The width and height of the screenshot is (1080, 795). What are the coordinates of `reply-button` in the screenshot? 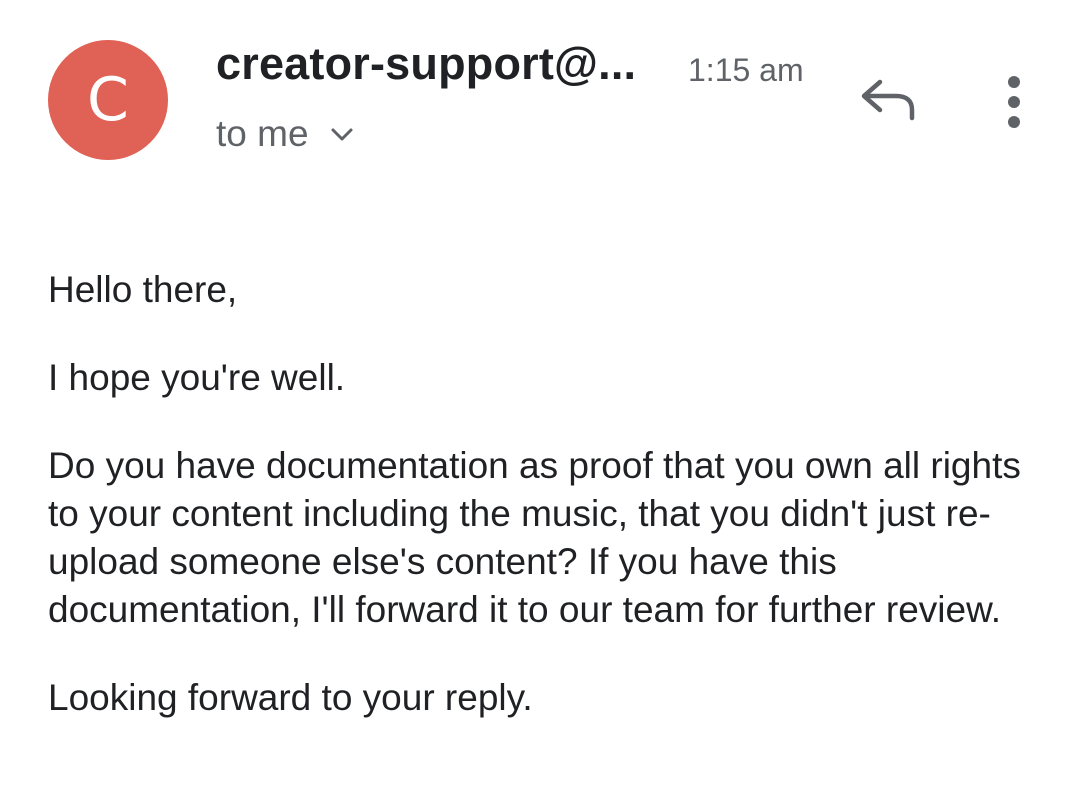 It's located at (888, 102).